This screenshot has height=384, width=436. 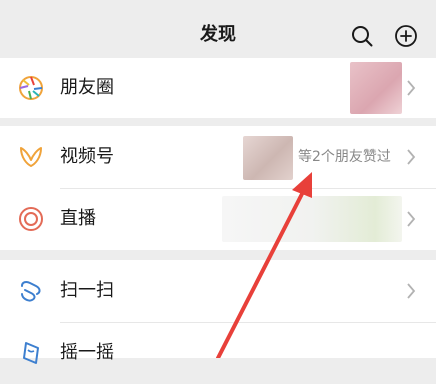 What do you see at coordinates (376, 88) in the screenshot?
I see `moments-thumbnail` at bounding box center [376, 88].